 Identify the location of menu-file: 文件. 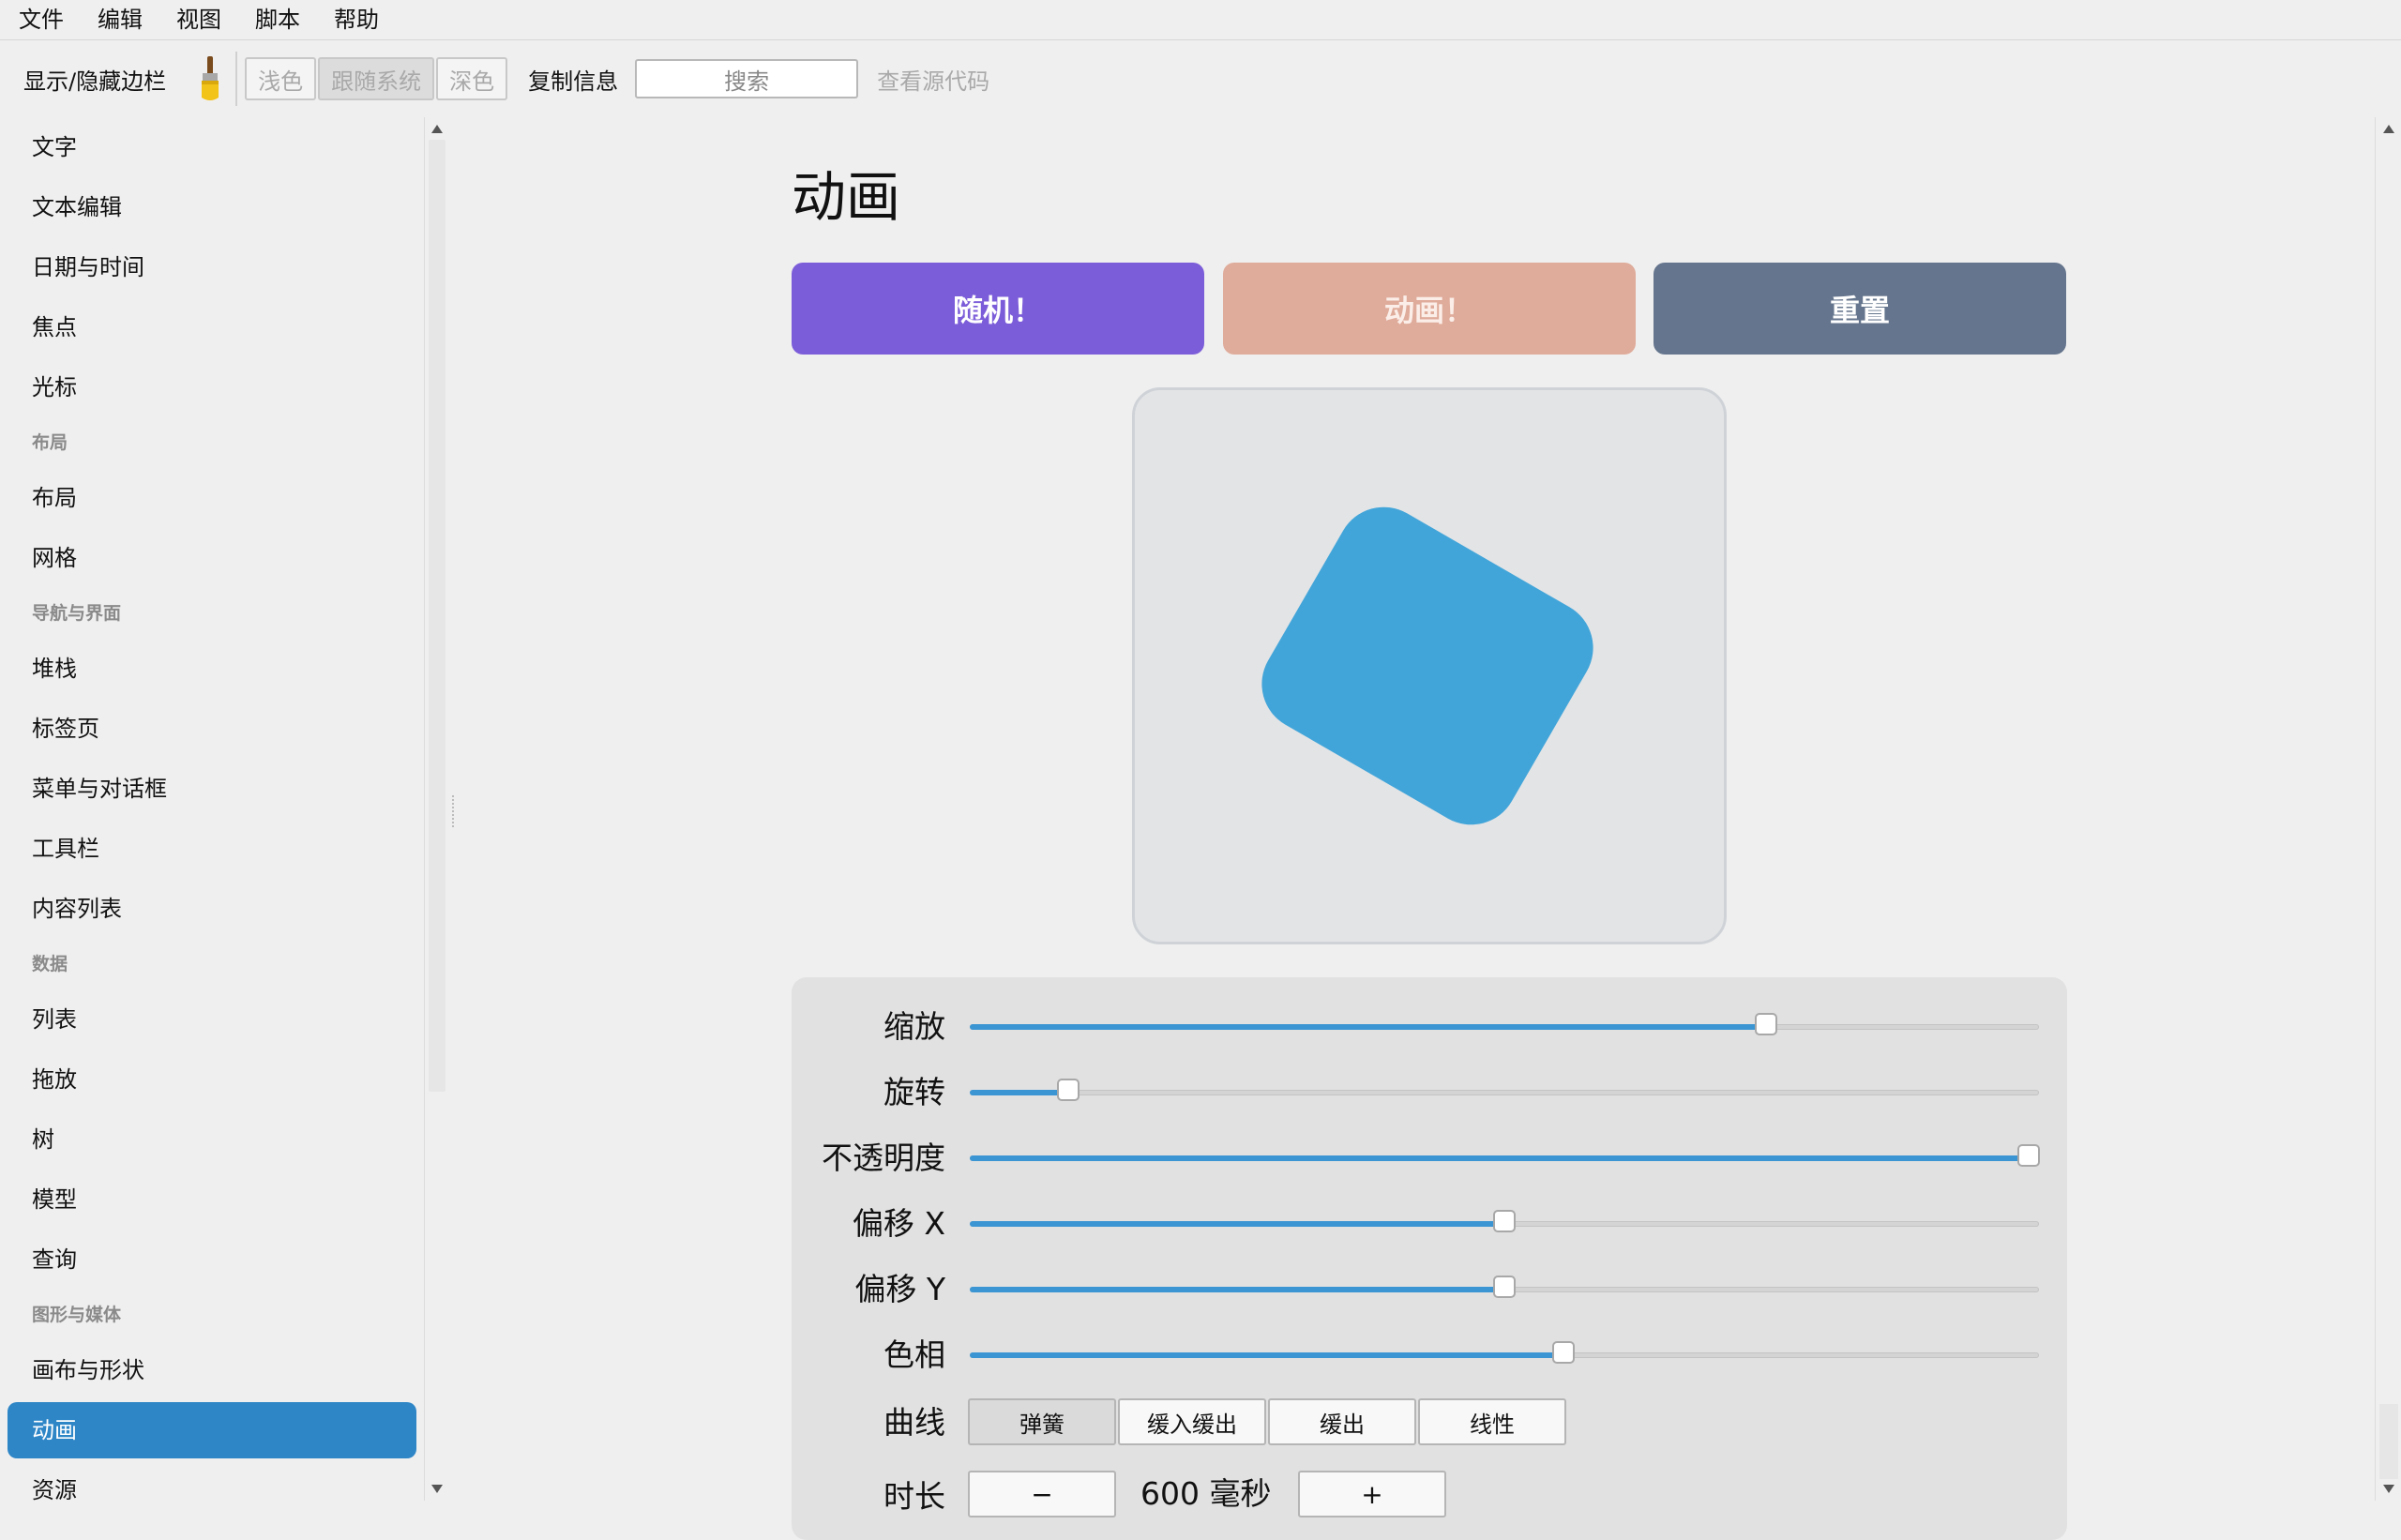
(40, 19).